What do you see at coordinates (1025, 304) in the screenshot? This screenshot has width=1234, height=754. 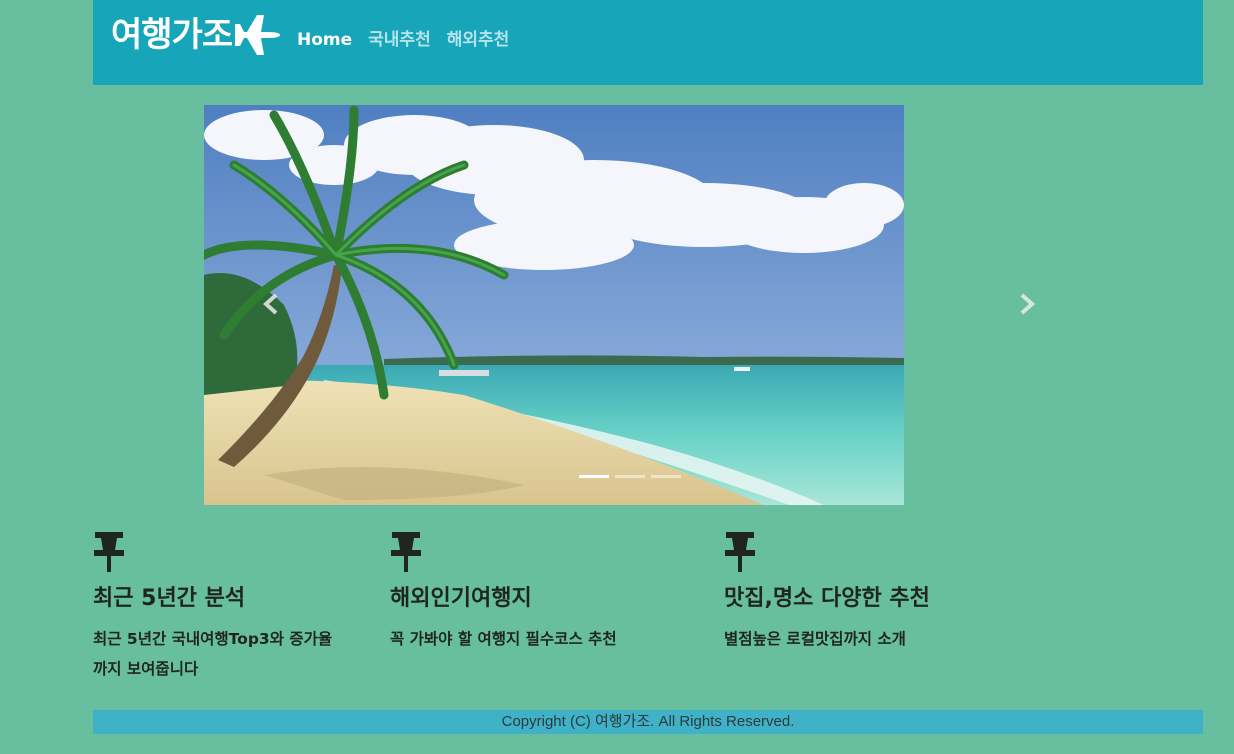 I see `carousel-next-chevron-right-icon` at bounding box center [1025, 304].